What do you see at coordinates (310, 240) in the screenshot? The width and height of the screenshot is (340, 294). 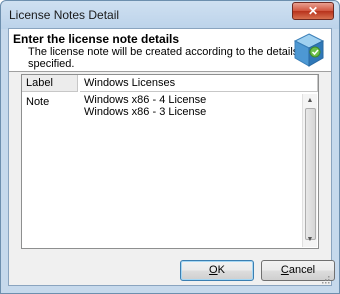 I see `scroll-down-icon: ▼` at bounding box center [310, 240].